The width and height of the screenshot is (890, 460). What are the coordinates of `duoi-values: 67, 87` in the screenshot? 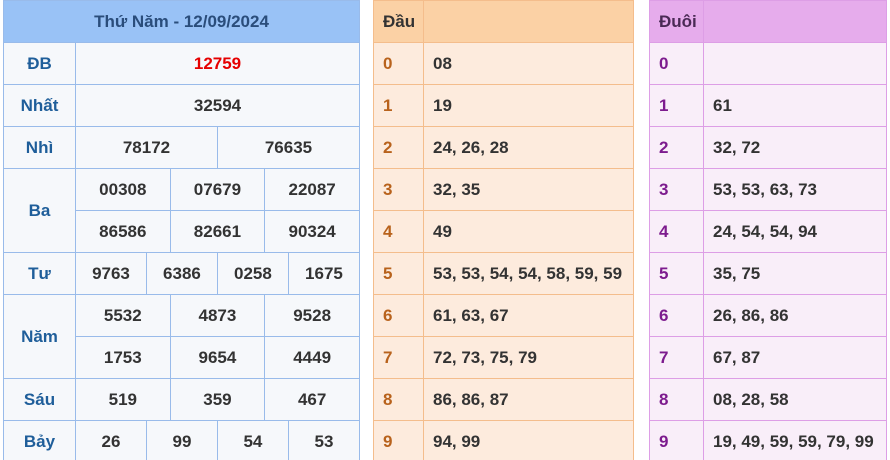 It's located at (795, 357).